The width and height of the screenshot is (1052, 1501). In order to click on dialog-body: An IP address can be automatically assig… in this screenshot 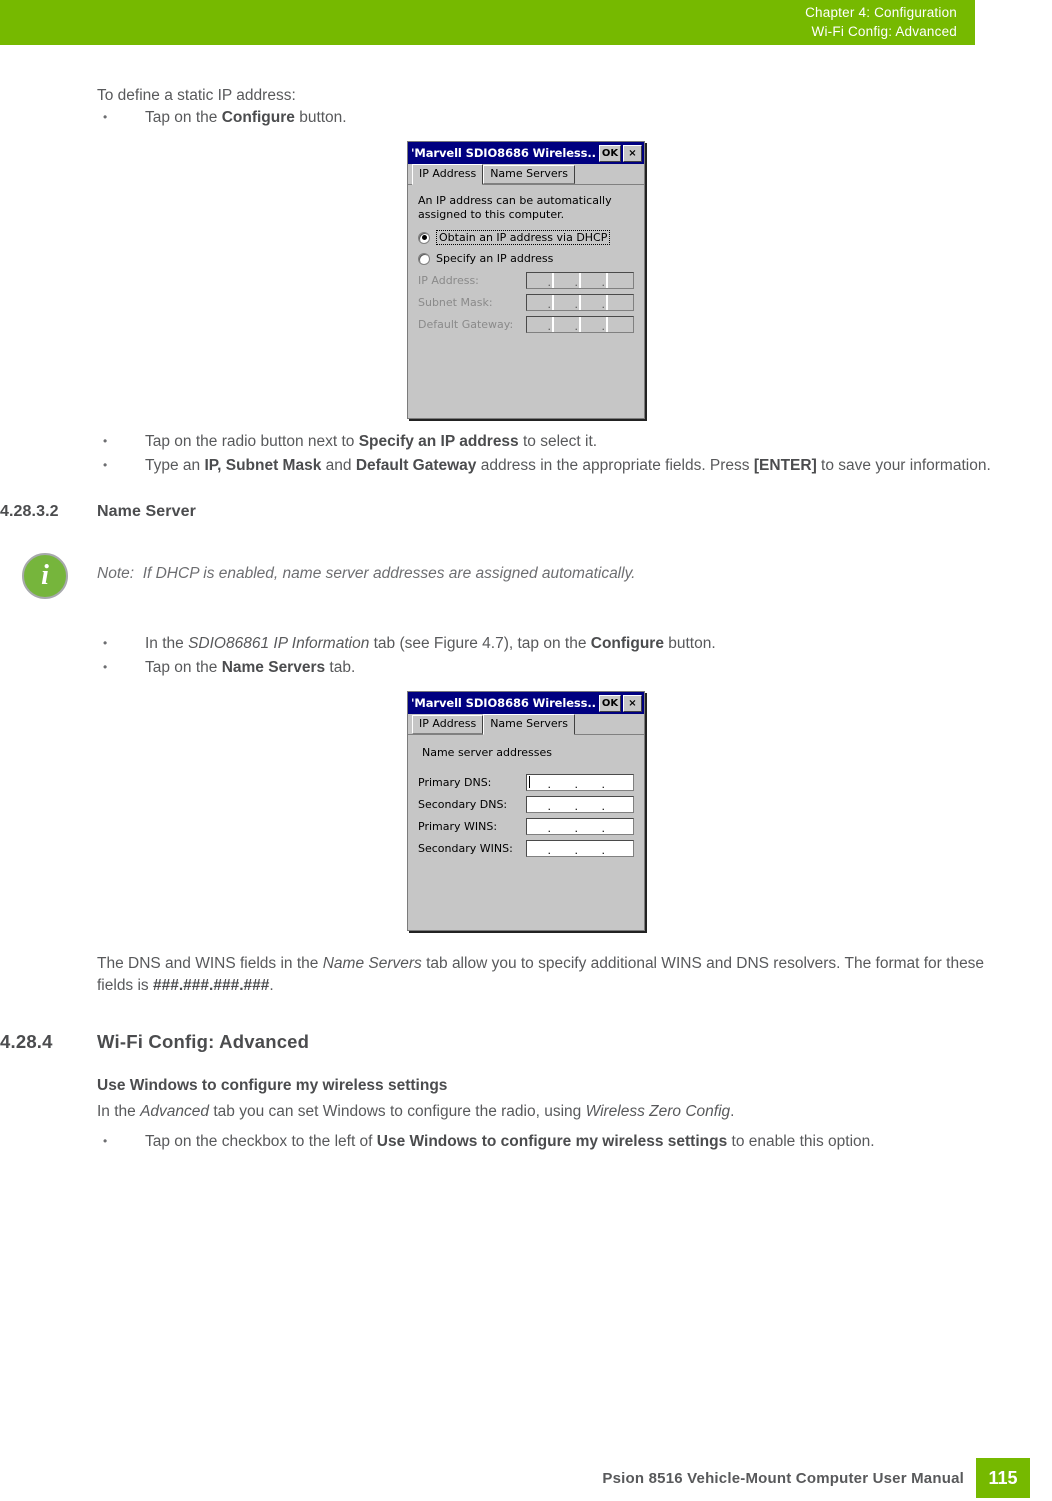, I will do `click(526, 301)`.